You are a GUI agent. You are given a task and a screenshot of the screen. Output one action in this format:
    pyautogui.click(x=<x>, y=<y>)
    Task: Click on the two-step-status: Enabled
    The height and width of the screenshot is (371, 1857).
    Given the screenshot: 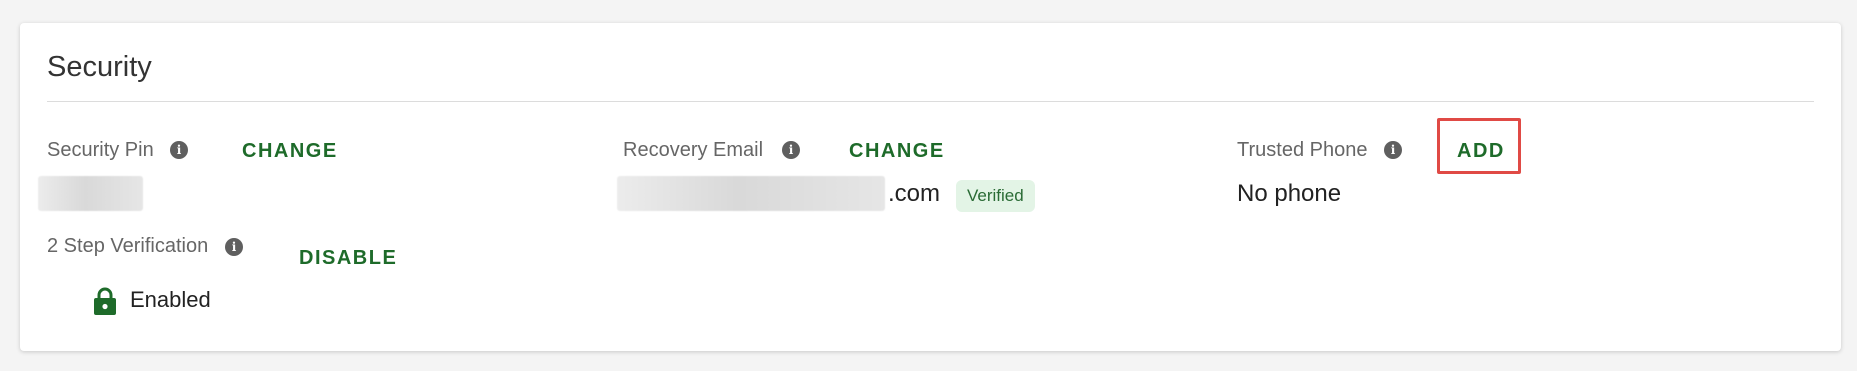 What is the action you would take?
    pyautogui.click(x=170, y=299)
    